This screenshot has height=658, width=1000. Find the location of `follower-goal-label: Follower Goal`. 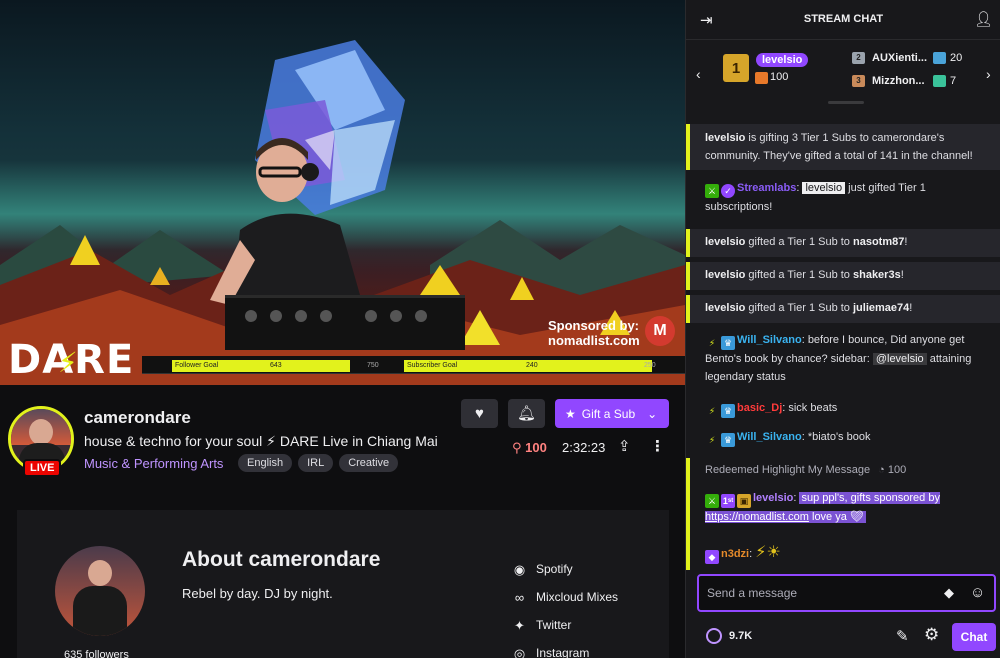

follower-goal-label: Follower Goal is located at coordinates (197, 365).